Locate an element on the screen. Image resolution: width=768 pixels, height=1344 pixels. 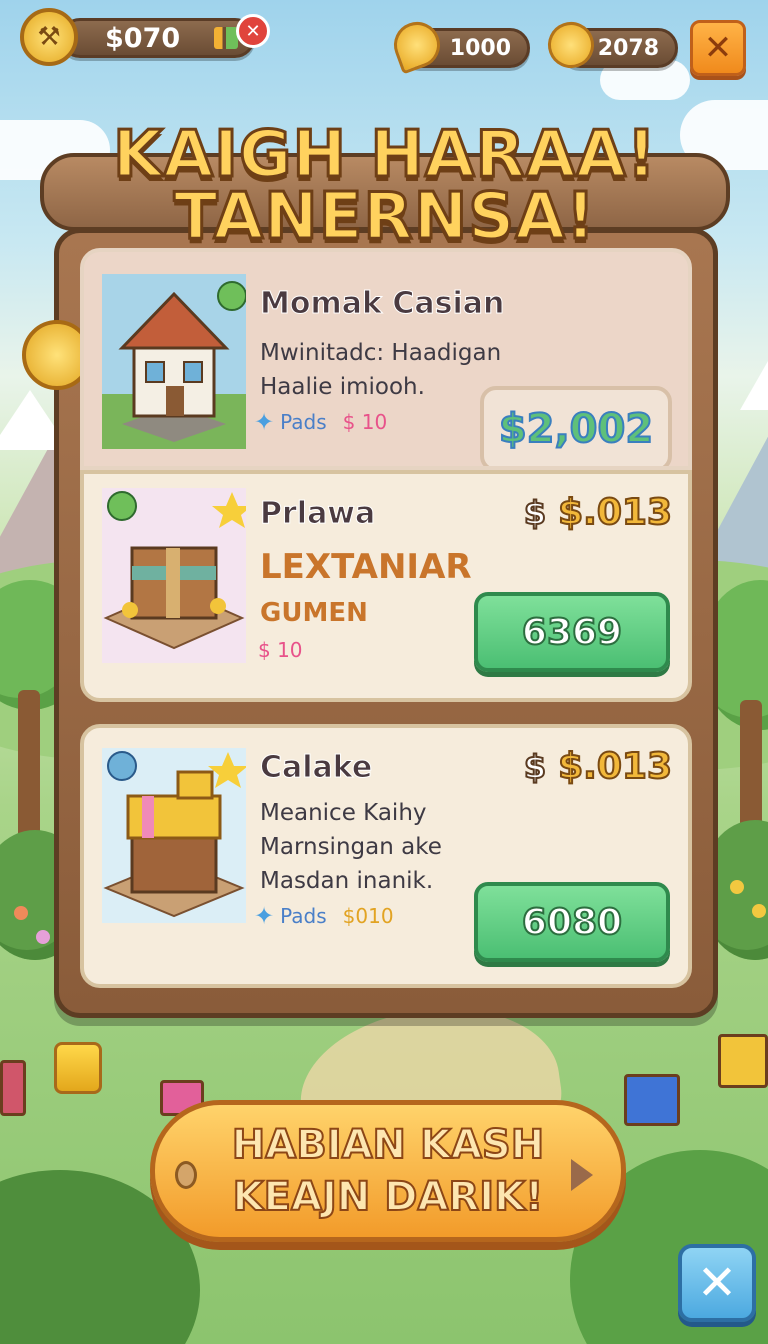
offer-2-highlight-line-1: LEXTANIAR is located at coordinates (366, 567).